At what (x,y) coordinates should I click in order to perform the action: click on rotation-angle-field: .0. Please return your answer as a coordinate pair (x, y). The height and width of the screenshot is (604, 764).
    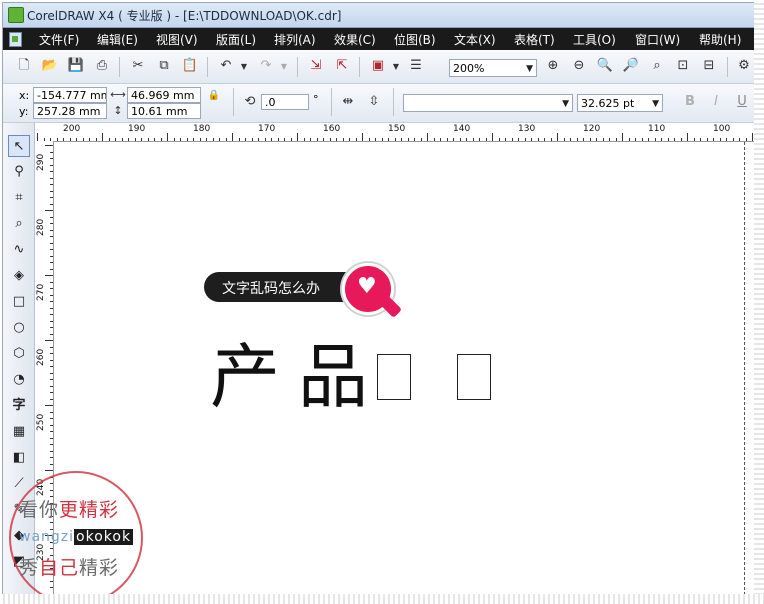
    Looking at the image, I should click on (285, 102).